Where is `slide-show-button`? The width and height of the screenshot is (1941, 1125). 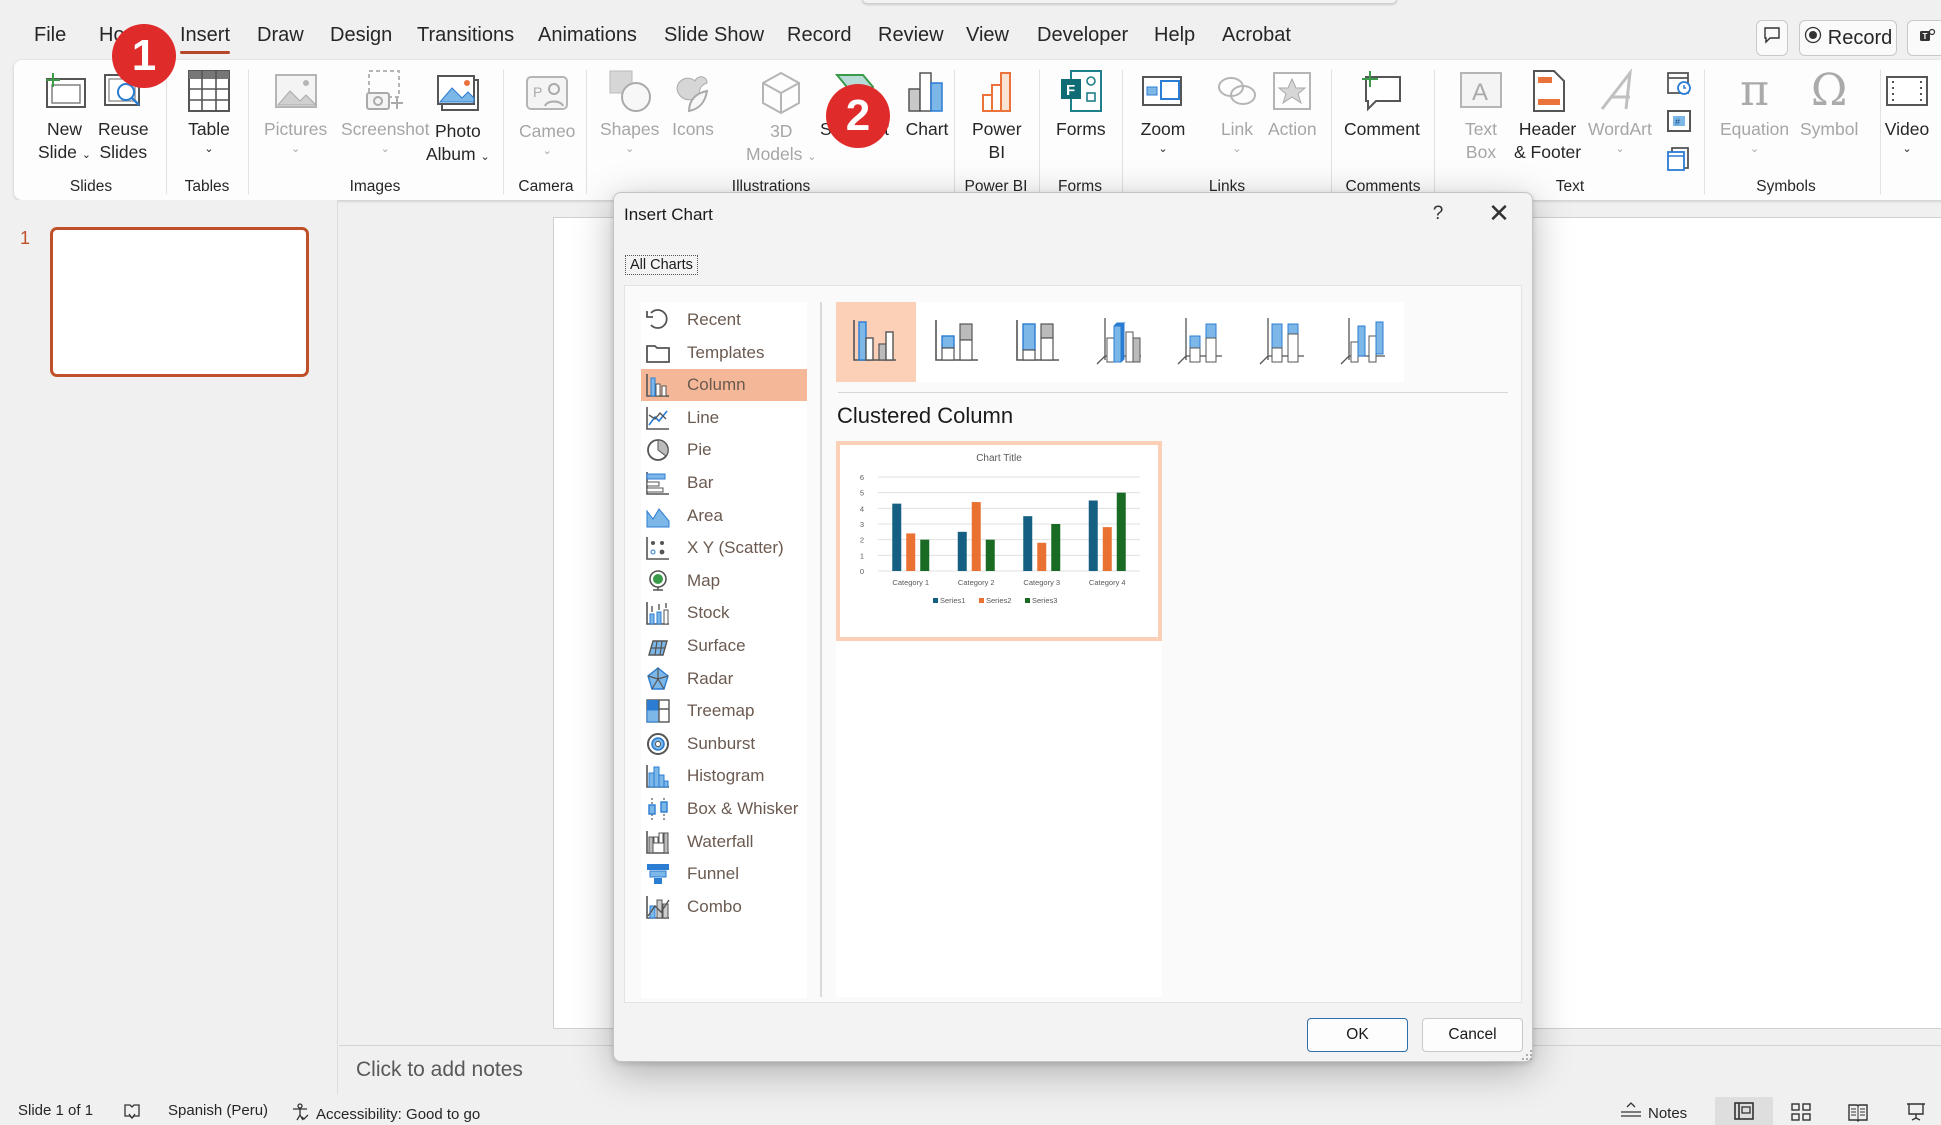 slide-show-button is located at coordinates (1916, 1112).